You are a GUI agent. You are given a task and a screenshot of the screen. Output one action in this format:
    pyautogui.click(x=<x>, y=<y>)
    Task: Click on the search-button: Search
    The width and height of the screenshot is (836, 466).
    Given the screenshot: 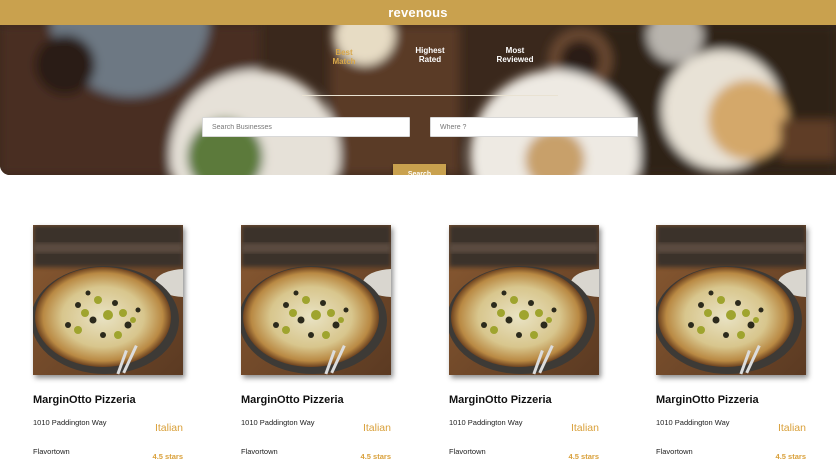 What is the action you would take?
    pyautogui.click(x=419, y=169)
    